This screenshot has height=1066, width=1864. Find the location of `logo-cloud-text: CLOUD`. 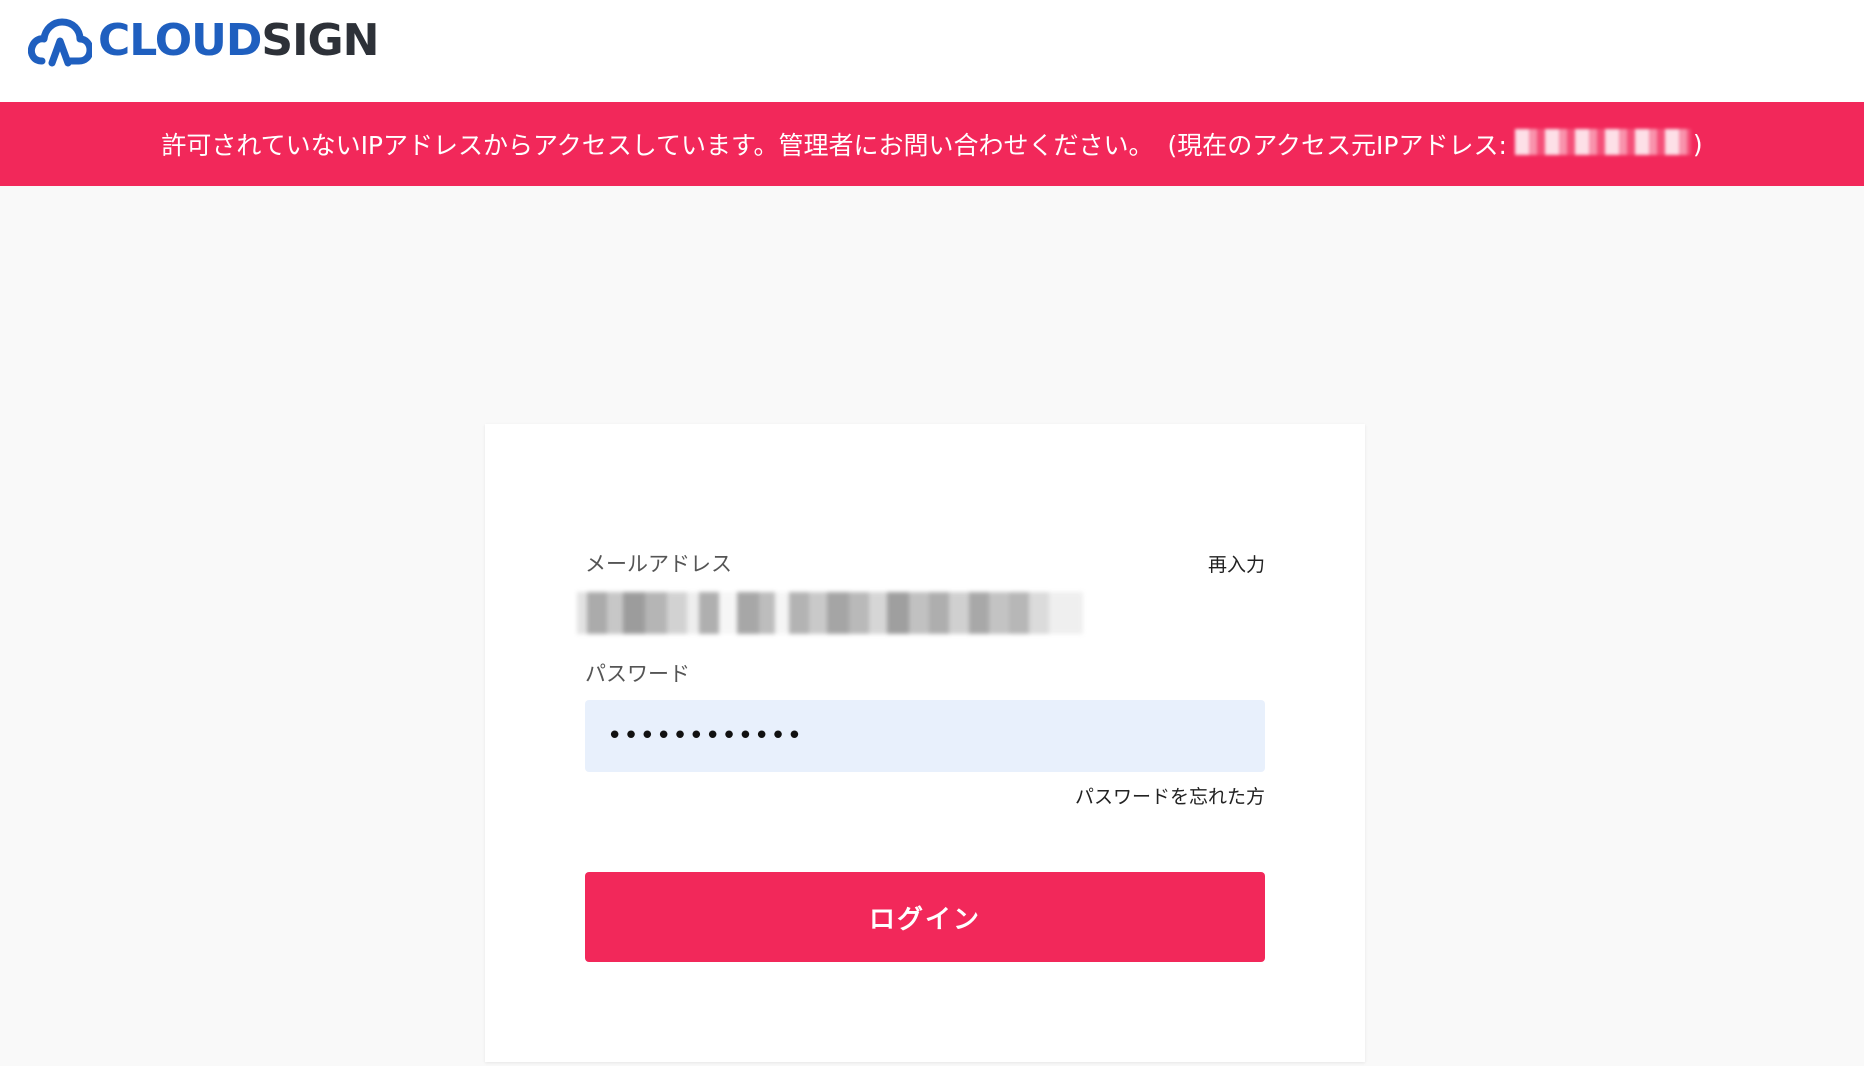

logo-cloud-text: CLOUD is located at coordinates (180, 40).